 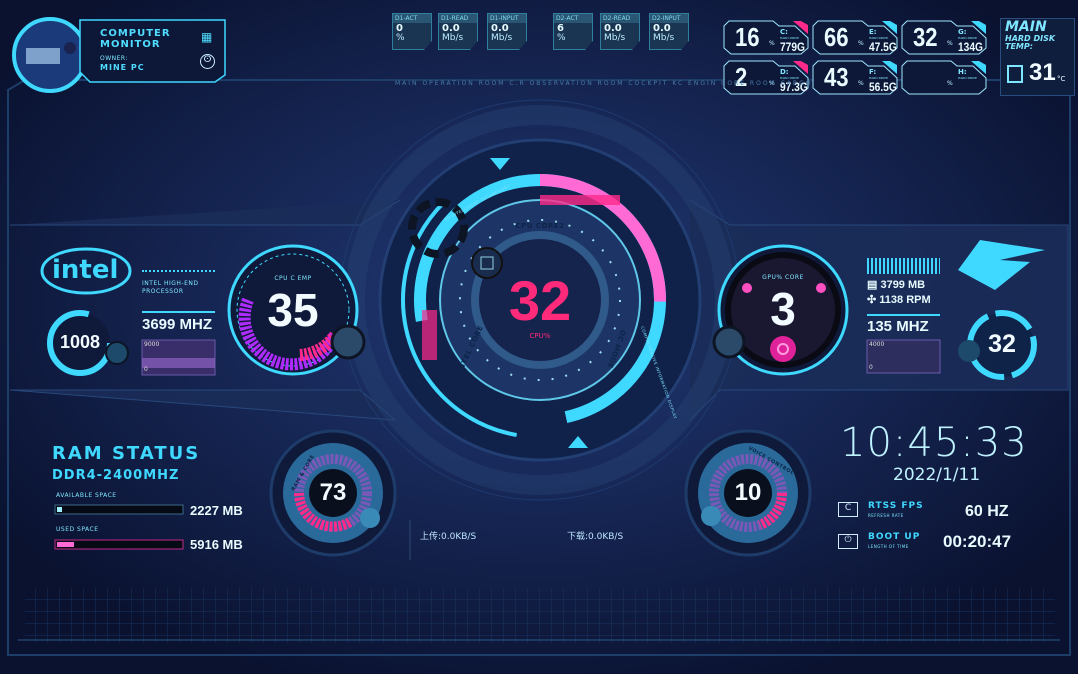 I want to click on drive-type: HARD DRIVE, so click(x=967, y=78).